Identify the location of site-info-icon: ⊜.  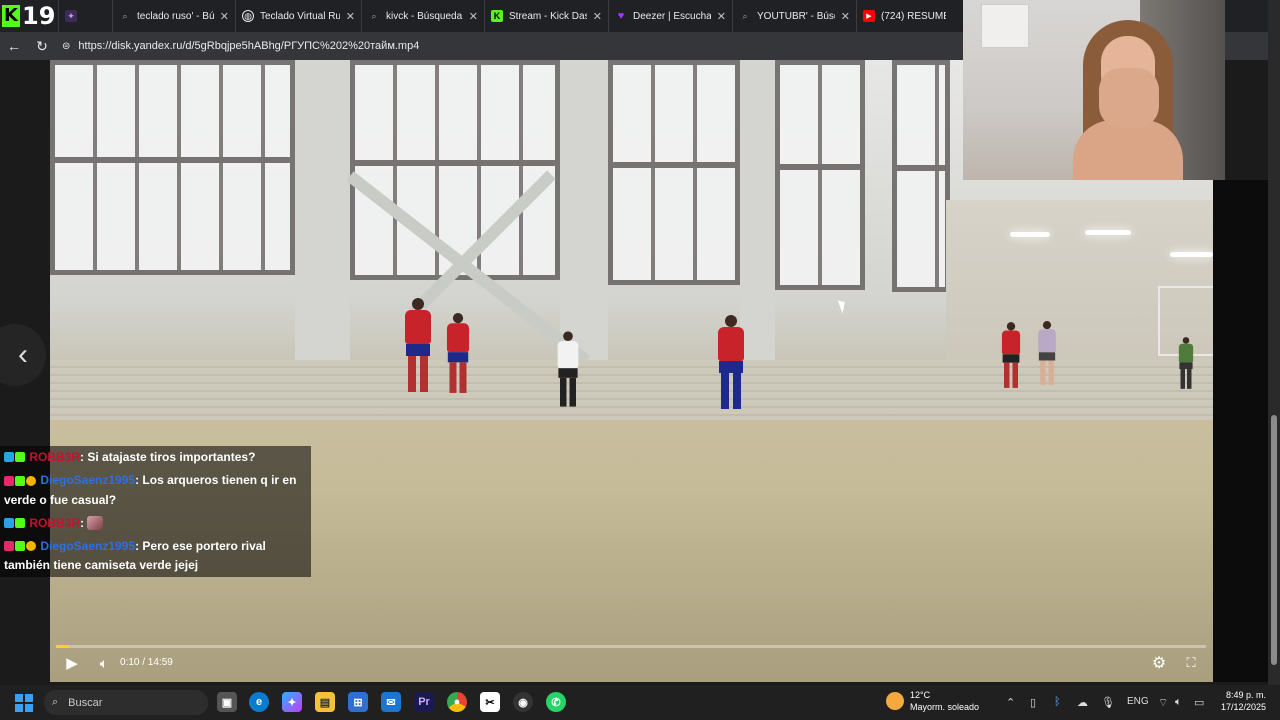
(66, 46).